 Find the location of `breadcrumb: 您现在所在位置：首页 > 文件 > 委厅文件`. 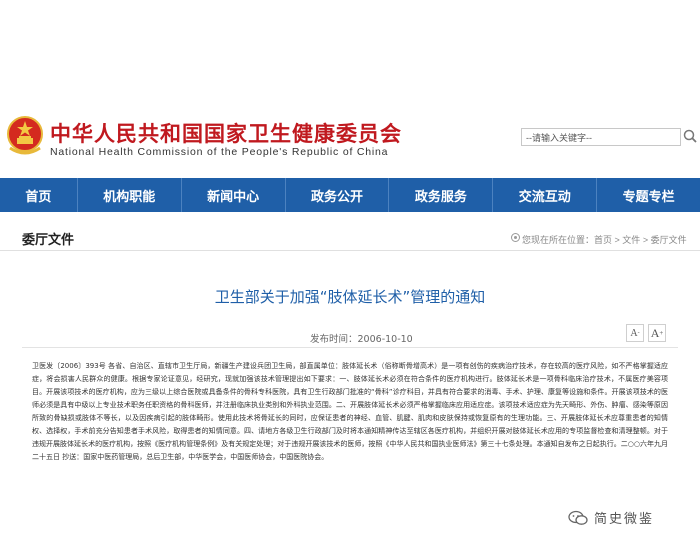

breadcrumb: 您现在所在位置：首页 > 文件 > 委厅文件 is located at coordinates (604, 239).